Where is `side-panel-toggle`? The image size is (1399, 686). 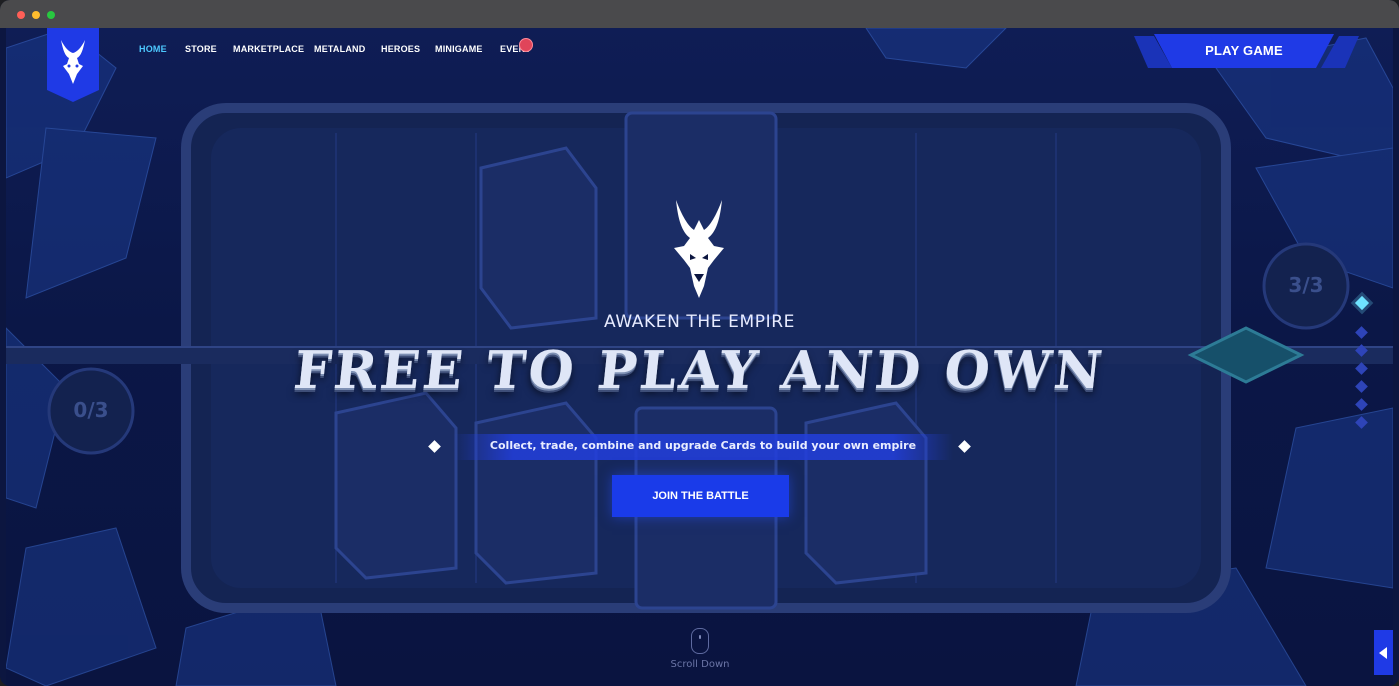 side-panel-toggle is located at coordinates (1383, 652).